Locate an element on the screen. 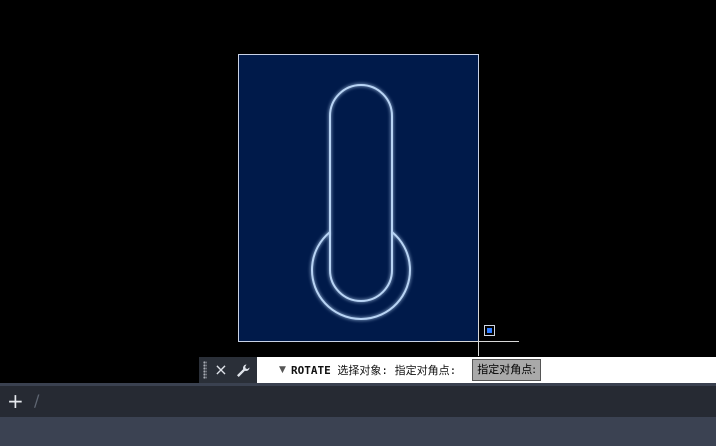 The height and width of the screenshot is (446, 716). grip-handle-icon is located at coordinates (205, 370).